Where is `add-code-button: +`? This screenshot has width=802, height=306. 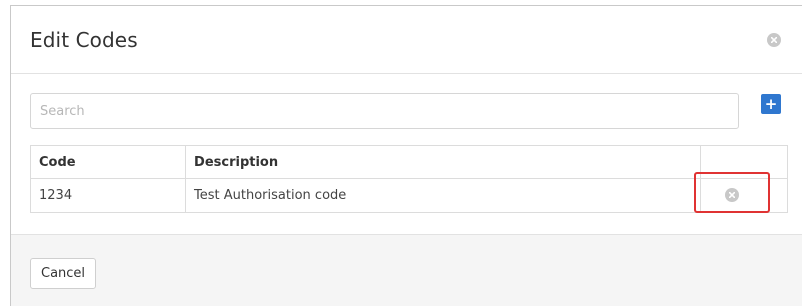 add-code-button: + is located at coordinates (771, 104).